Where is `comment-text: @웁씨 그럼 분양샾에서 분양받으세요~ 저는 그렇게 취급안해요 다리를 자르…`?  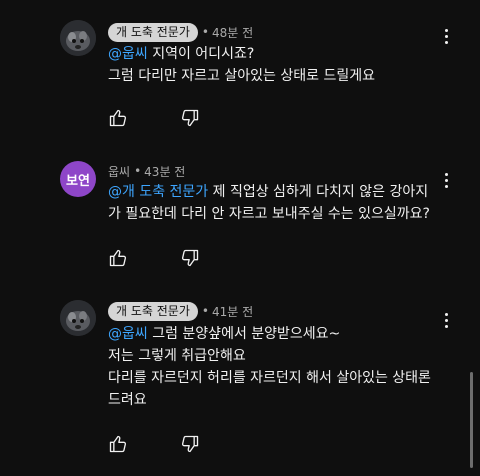
comment-text: @웁씨 그럼 분양샾에서 분양받으세요~ 저는 그렇게 취급안해요 다리를 자르… is located at coordinates (278, 367).